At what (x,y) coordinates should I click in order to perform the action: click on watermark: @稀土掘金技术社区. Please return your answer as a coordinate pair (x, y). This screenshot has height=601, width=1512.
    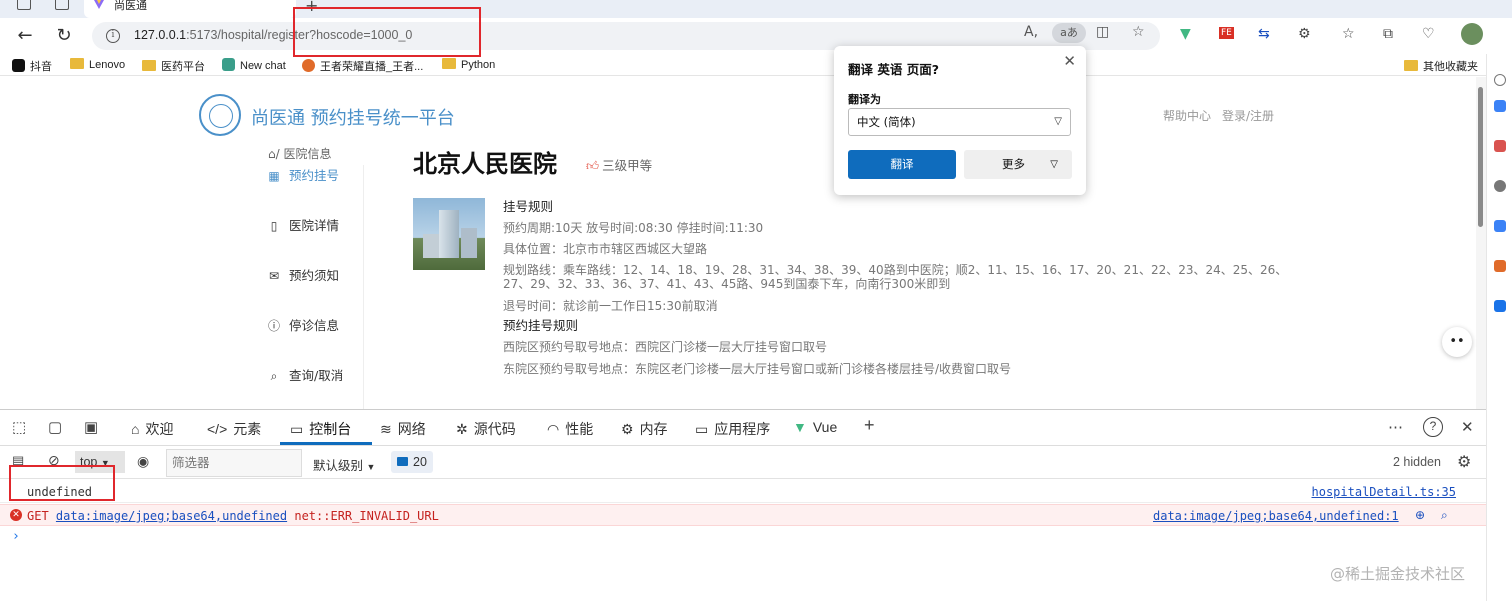
    Looking at the image, I should click on (1398, 574).